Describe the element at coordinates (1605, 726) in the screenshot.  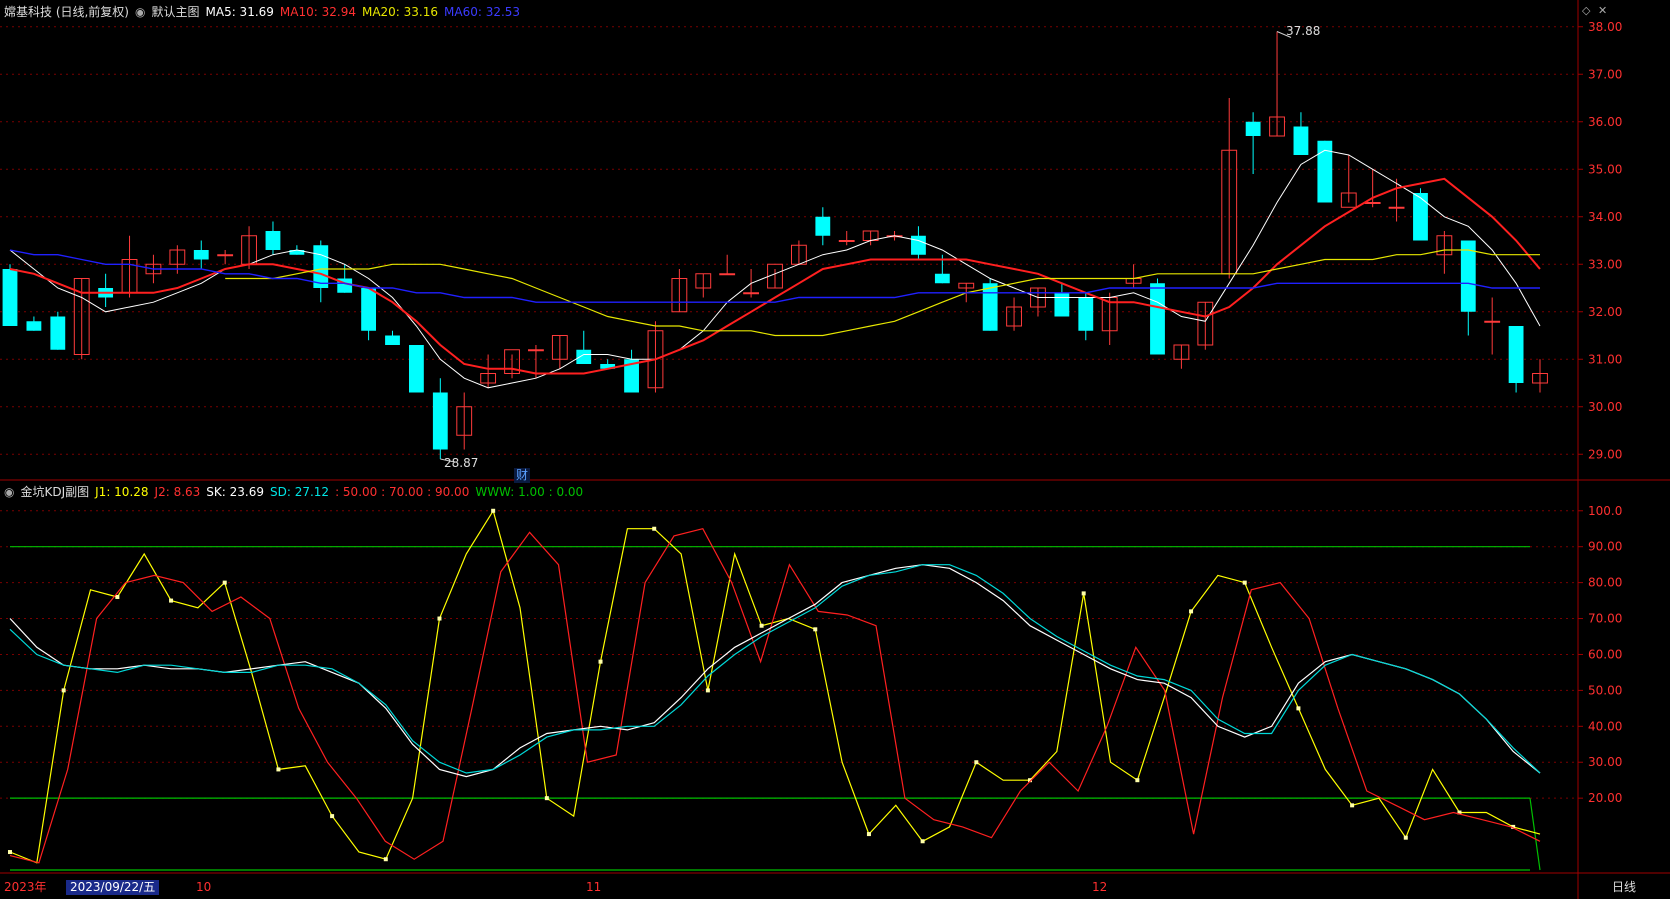
I see `kdj-tick-label: 40.00` at that location.